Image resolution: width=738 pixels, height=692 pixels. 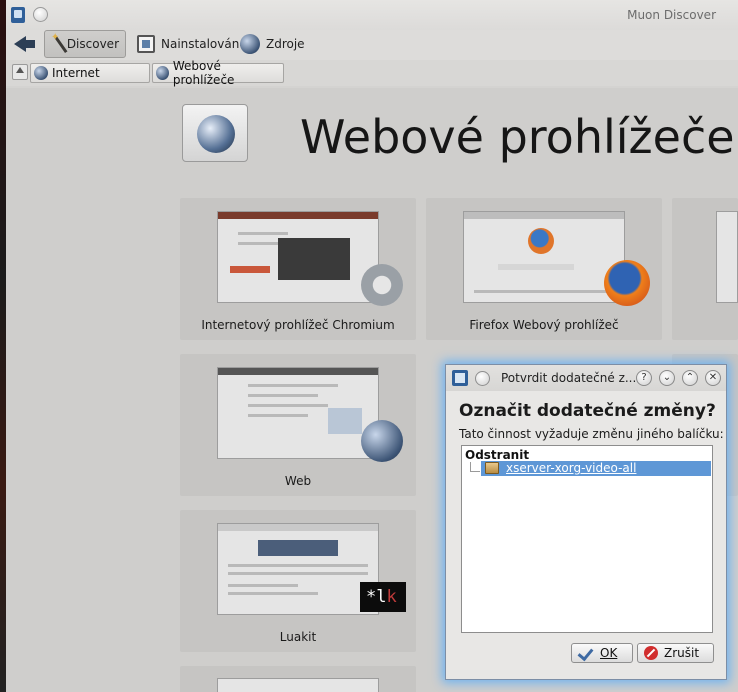 I want to click on tab-discover: Discover, so click(x=85, y=44).